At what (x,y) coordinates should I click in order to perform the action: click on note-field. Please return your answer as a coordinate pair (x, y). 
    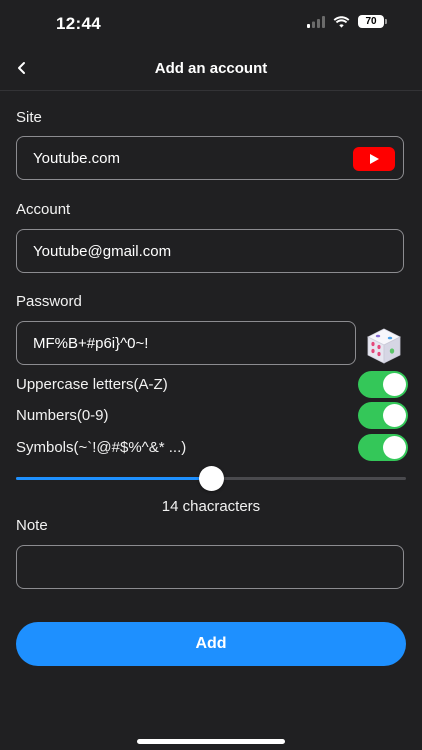
    Looking at the image, I should click on (210, 567).